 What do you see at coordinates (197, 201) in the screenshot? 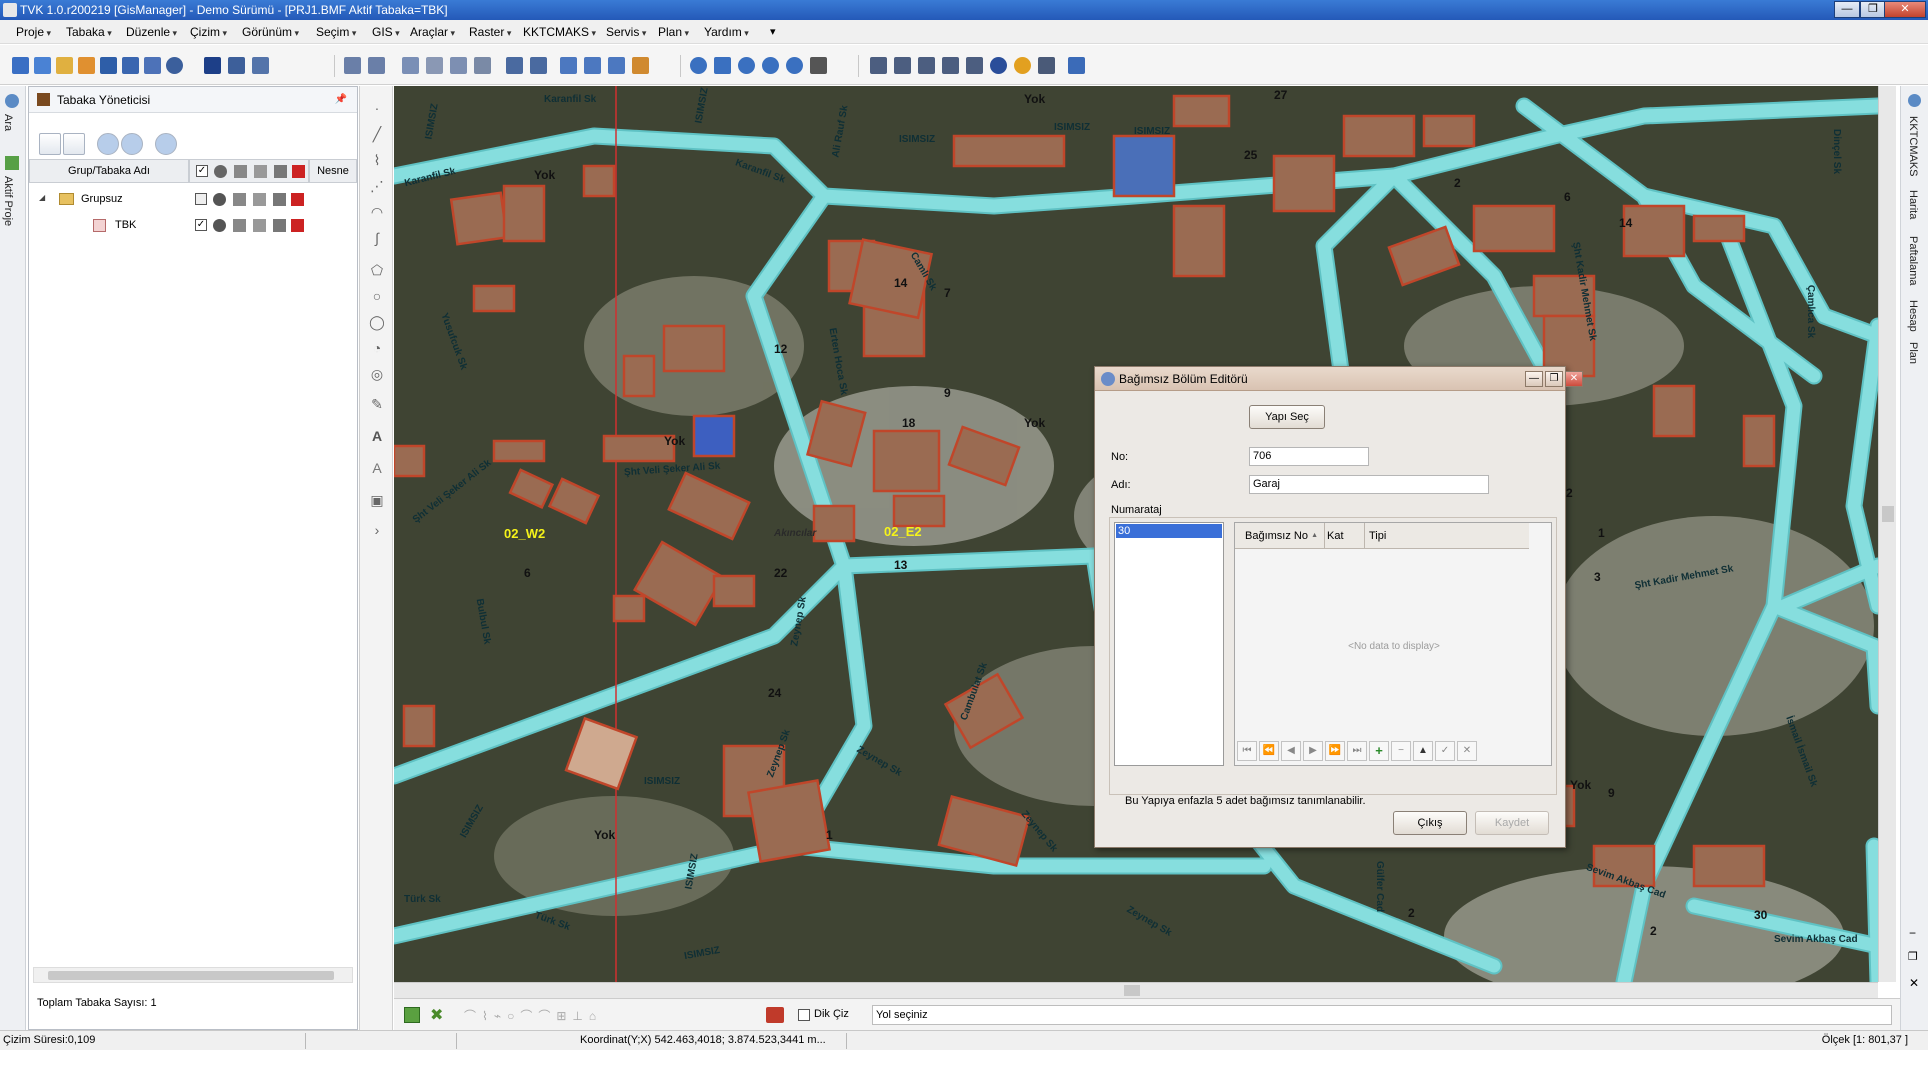
I see `tree-row-grupsuz: ◢ Grupsuz` at bounding box center [197, 201].